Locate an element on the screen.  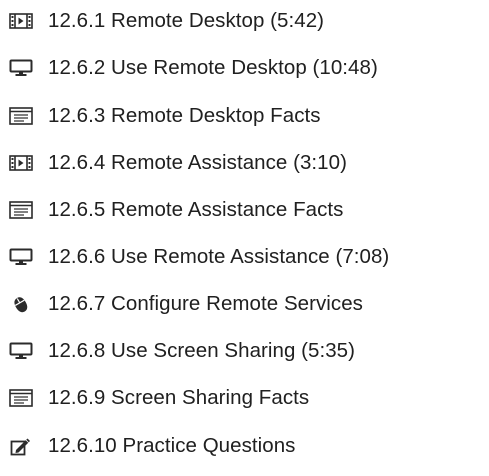
lesson-label: 12.6.10 Practice Questions is located at coordinates (172, 445).